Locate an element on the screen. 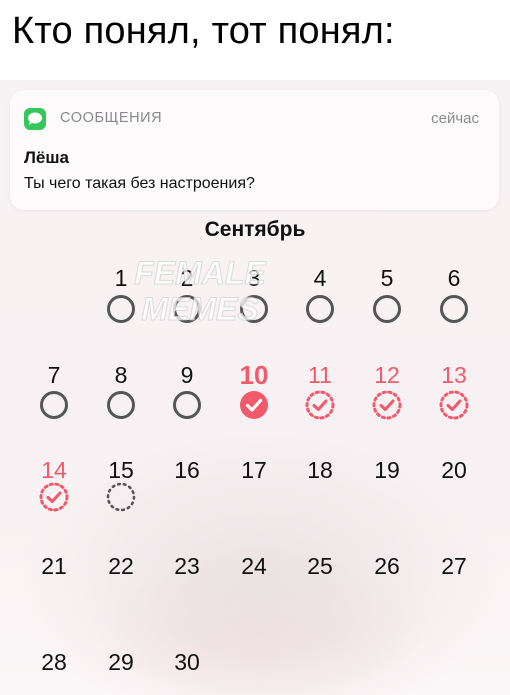 The height and width of the screenshot is (695, 510). filled-check-icon is located at coordinates (254, 405).